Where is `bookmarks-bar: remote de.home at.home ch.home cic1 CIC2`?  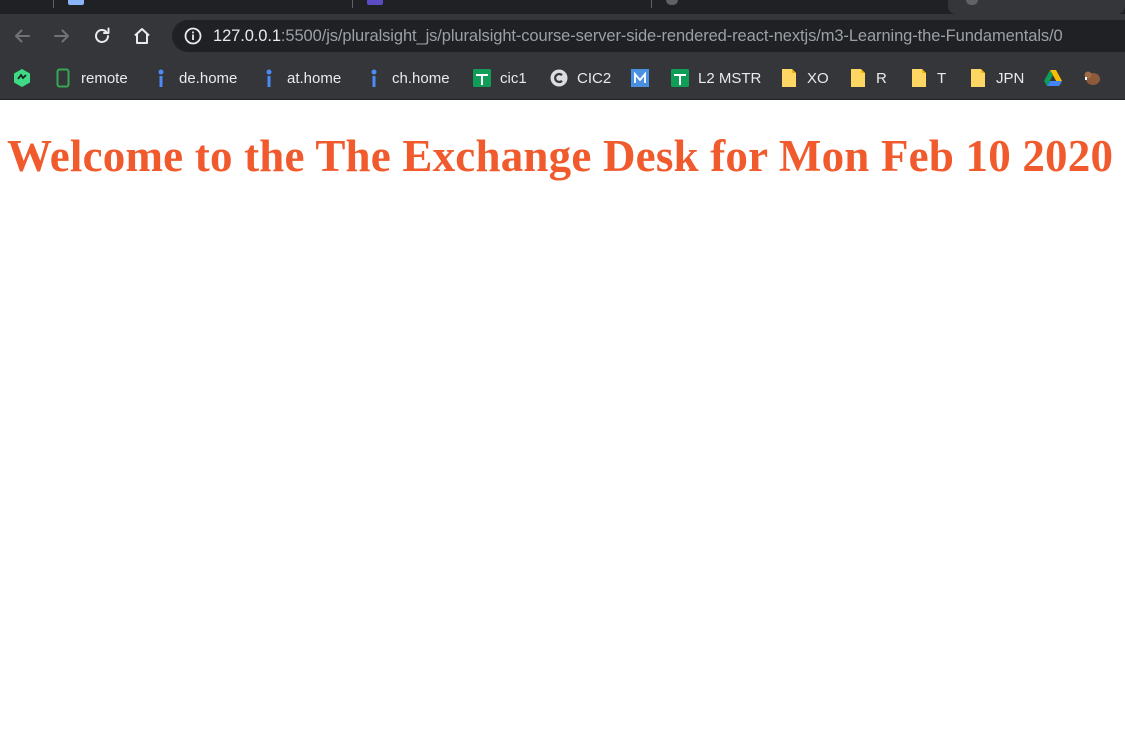 bookmarks-bar: remote de.home at.home ch.home cic1 CIC2 is located at coordinates (562, 79).